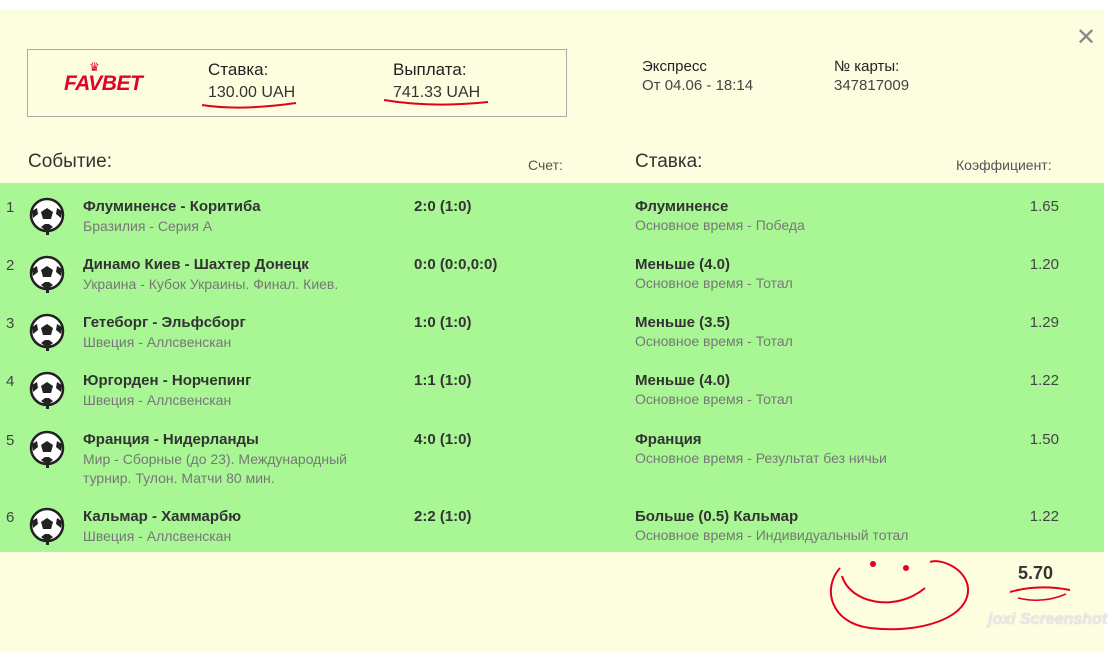 This screenshot has width=1108, height=652. Describe the element at coordinates (10, 265) in the screenshot. I see `row-number: 2` at that location.